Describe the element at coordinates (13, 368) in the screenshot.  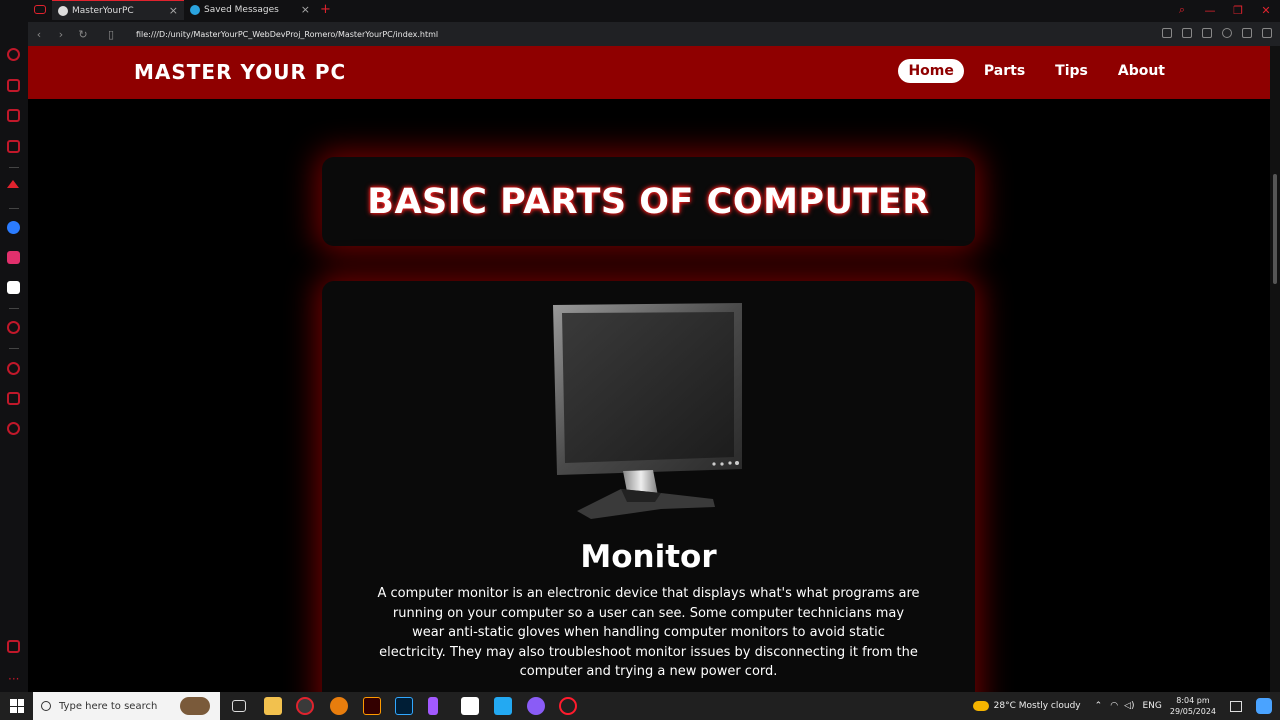
I see `history-icon` at that location.